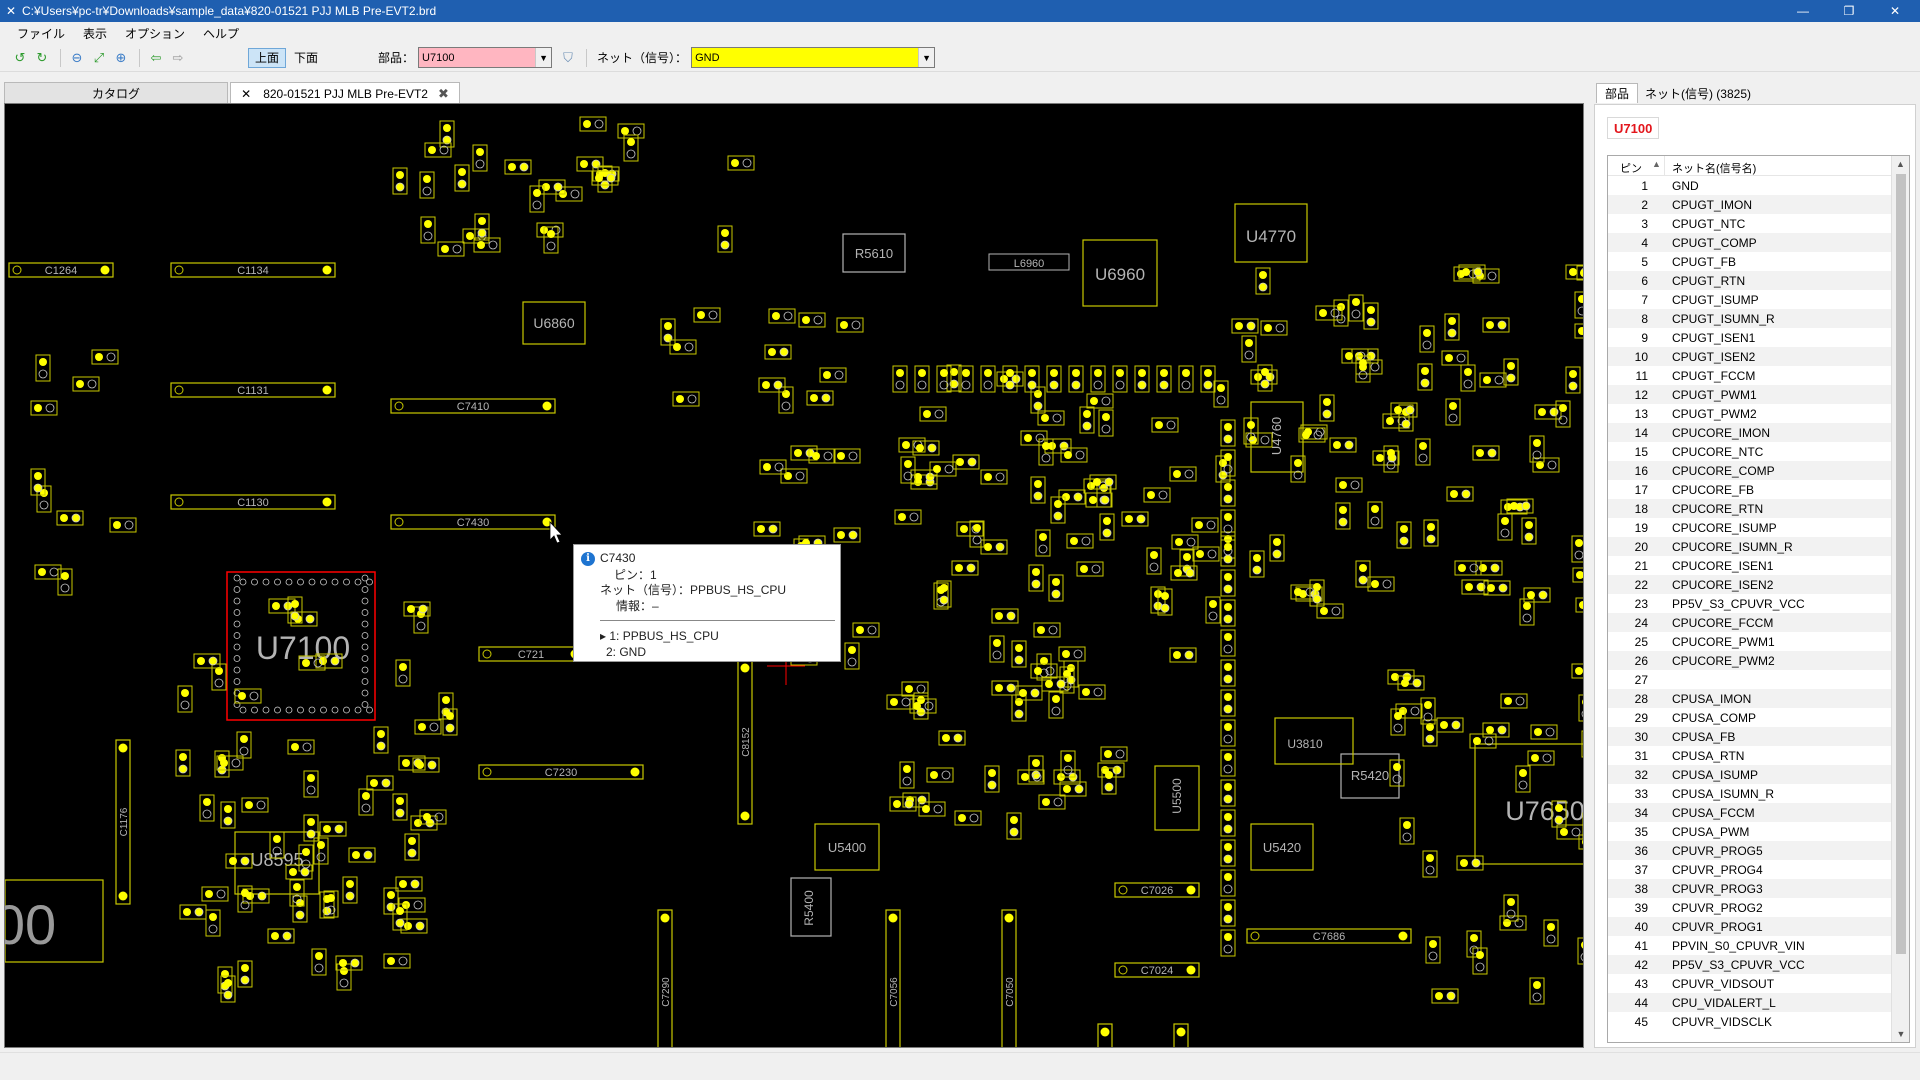  I want to click on pin-row: 17 CPUCORE_FB, so click(1750, 489).